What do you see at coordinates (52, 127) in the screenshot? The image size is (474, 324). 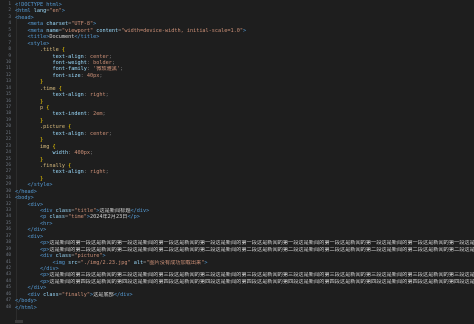 I see `code-token: .picture` at bounding box center [52, 127].